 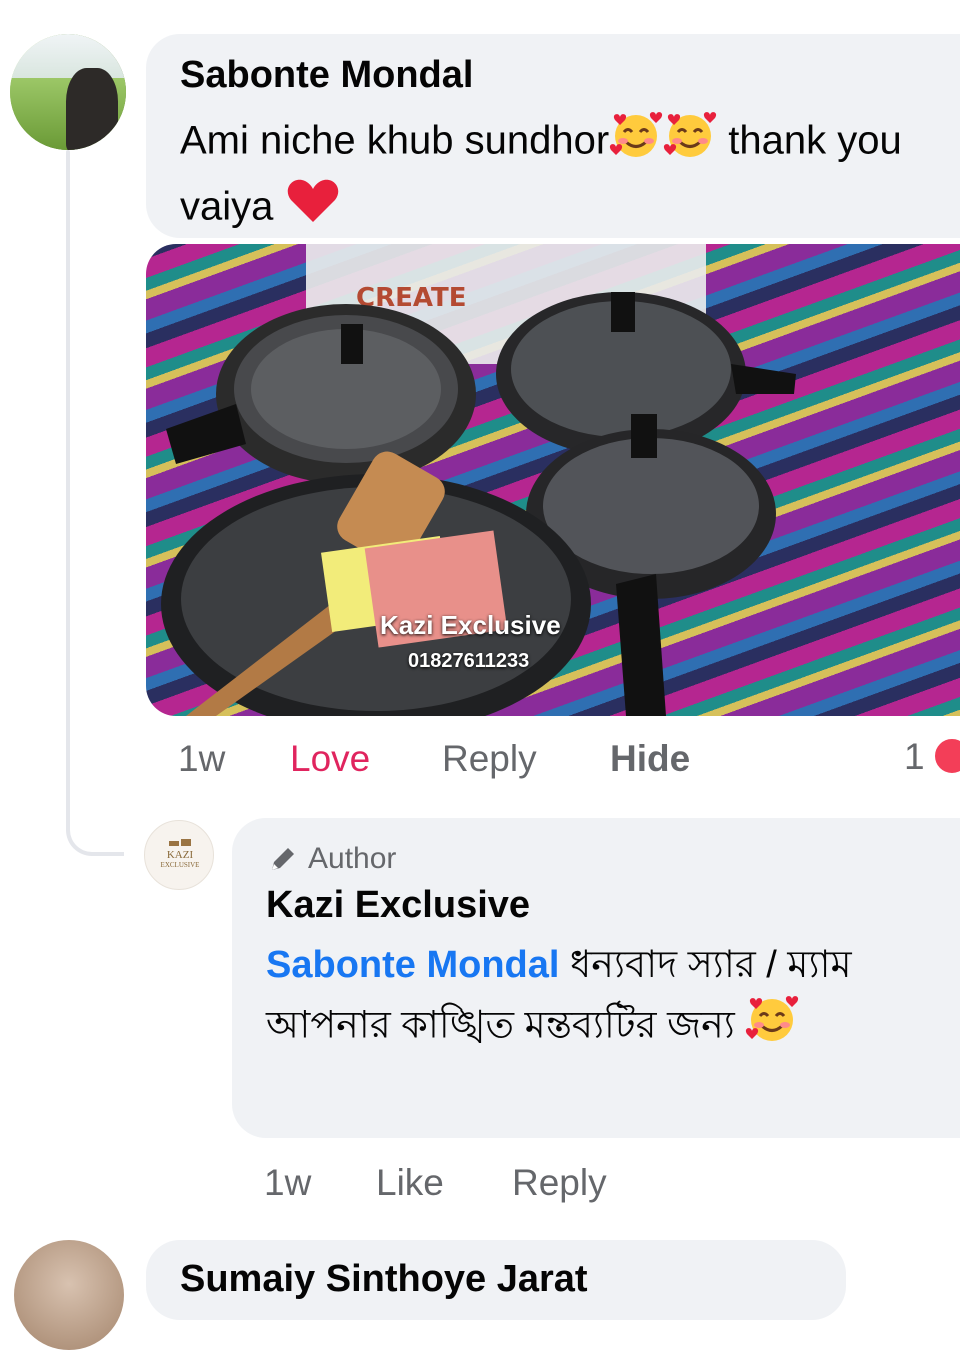 I want to click on photo-watermark-phone: 01827611233, so click(x=469, y=661).